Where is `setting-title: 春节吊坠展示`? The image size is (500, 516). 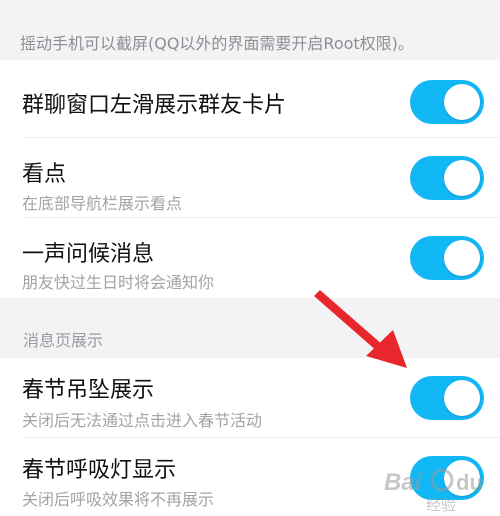 setting-title: 春节吊坠展示 is located at coordinates (88, 390).